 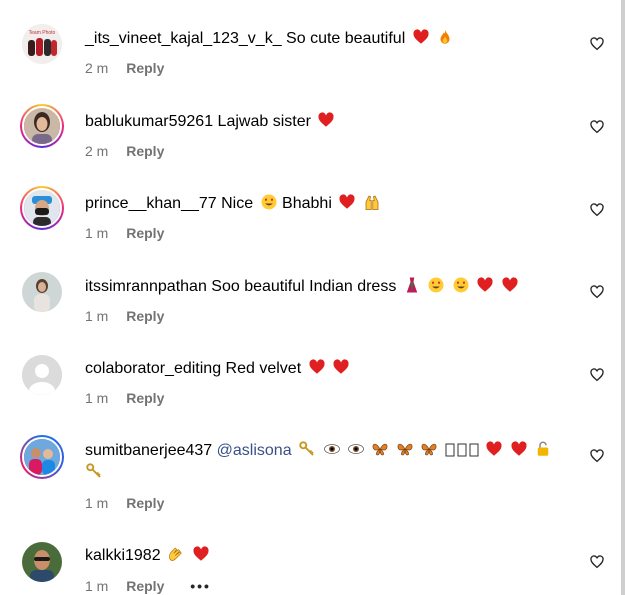 I want to click on comment-text: Nice, so click(x=237, y=203).